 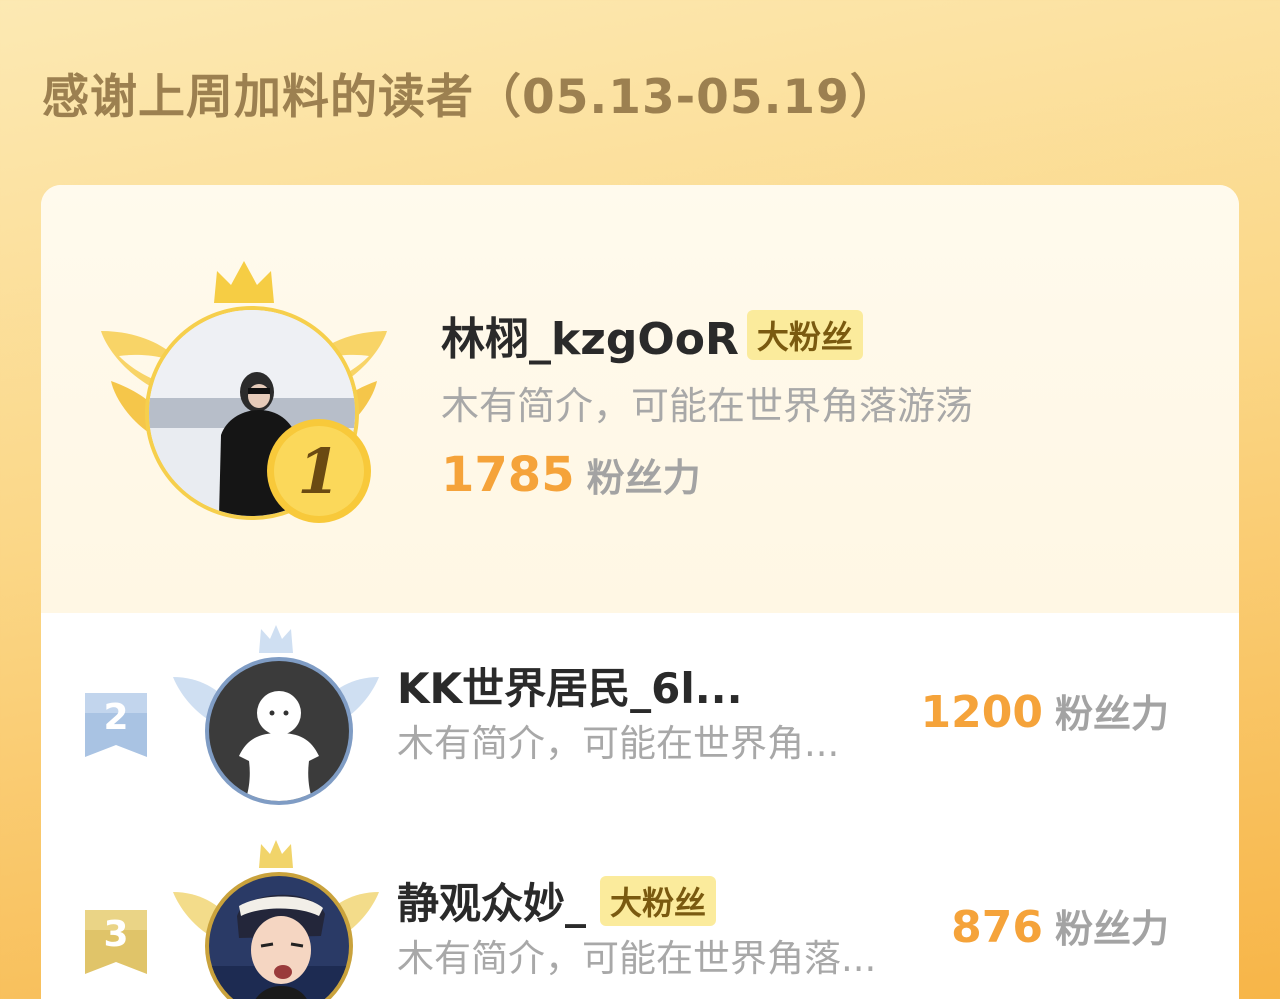 I want to click on rank-2-flag: 2, so click(x=116, y=725).